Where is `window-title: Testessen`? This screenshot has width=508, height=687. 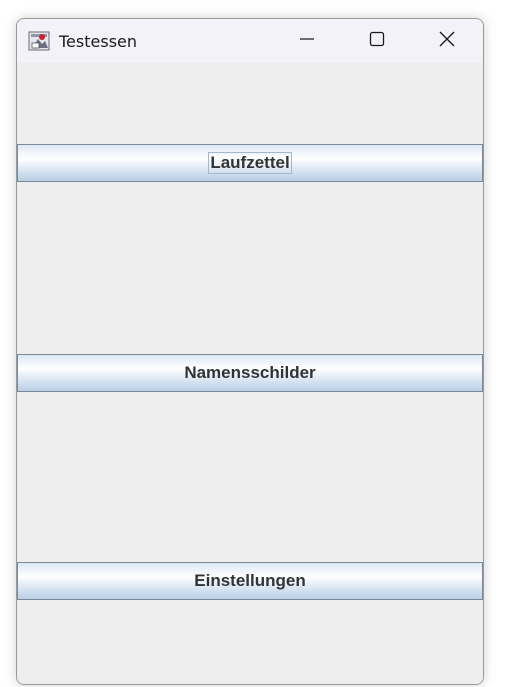
window-title: Testessen is located at coordinates (98, 41).